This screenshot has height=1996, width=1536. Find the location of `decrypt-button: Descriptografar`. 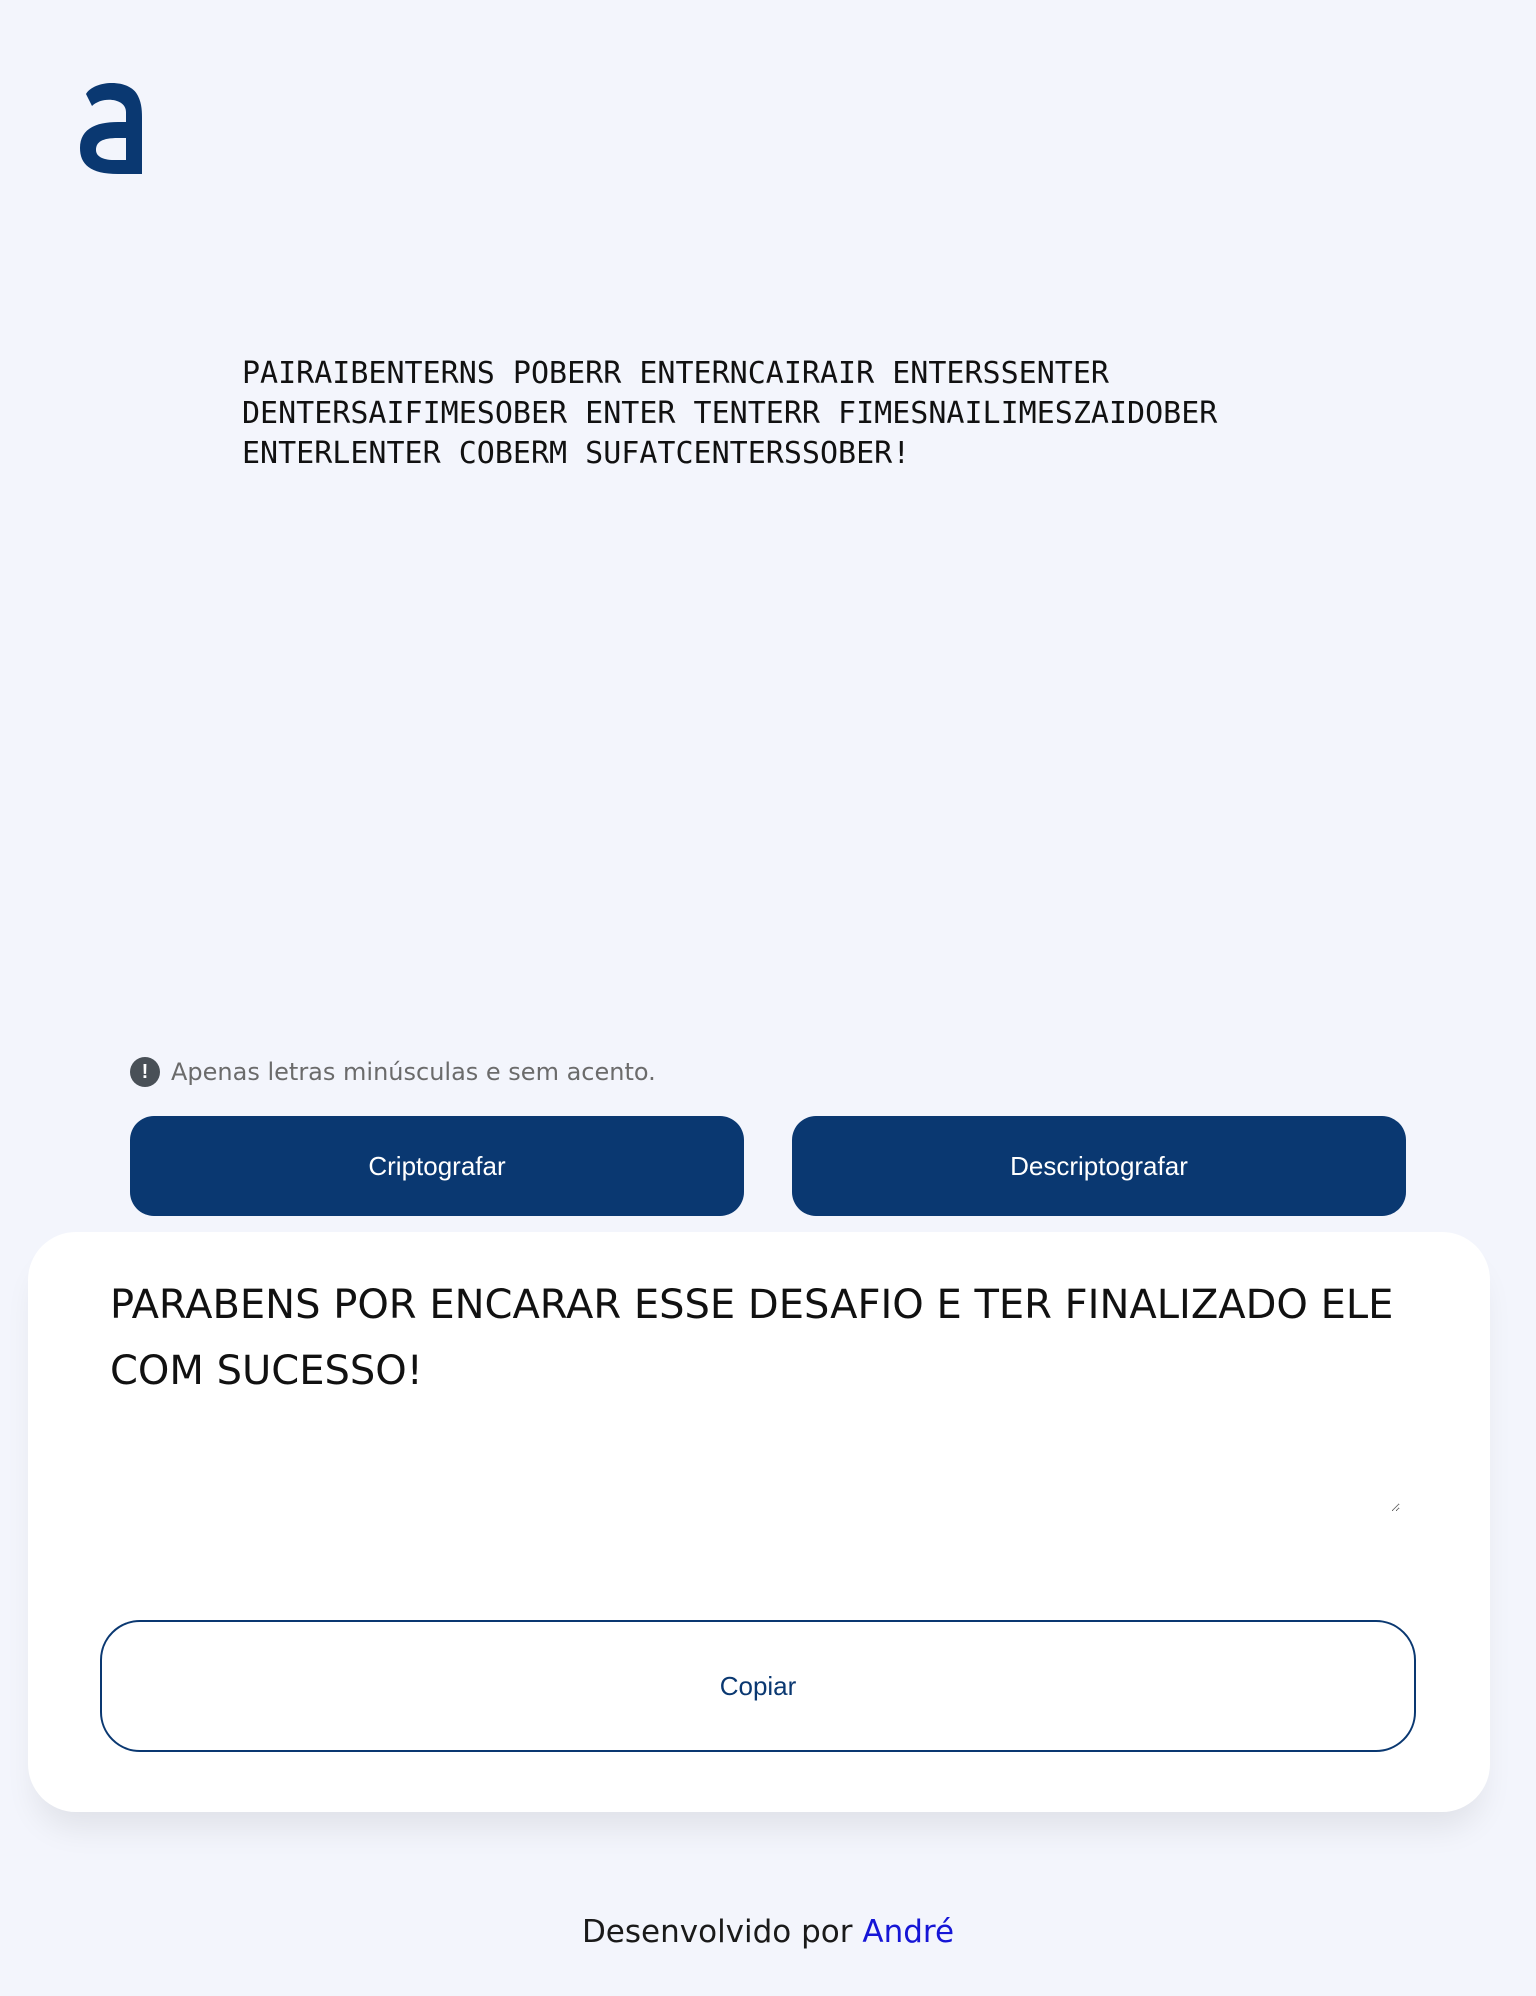

decrypt-button: Descriptografar is located at coordinates (1099, 1166).